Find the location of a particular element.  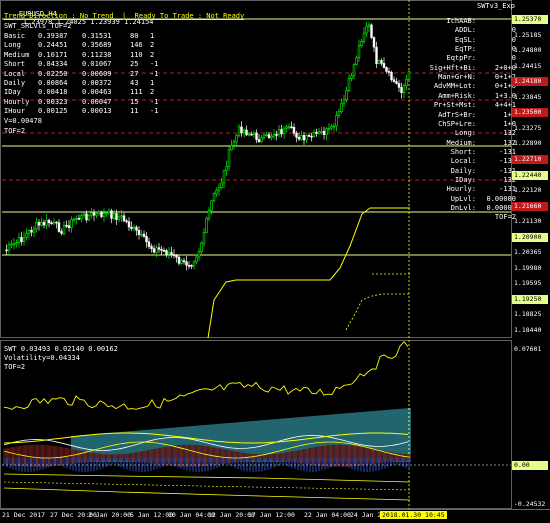

stats-cell-a: 0.00323 is located at coordinates (53, 101).